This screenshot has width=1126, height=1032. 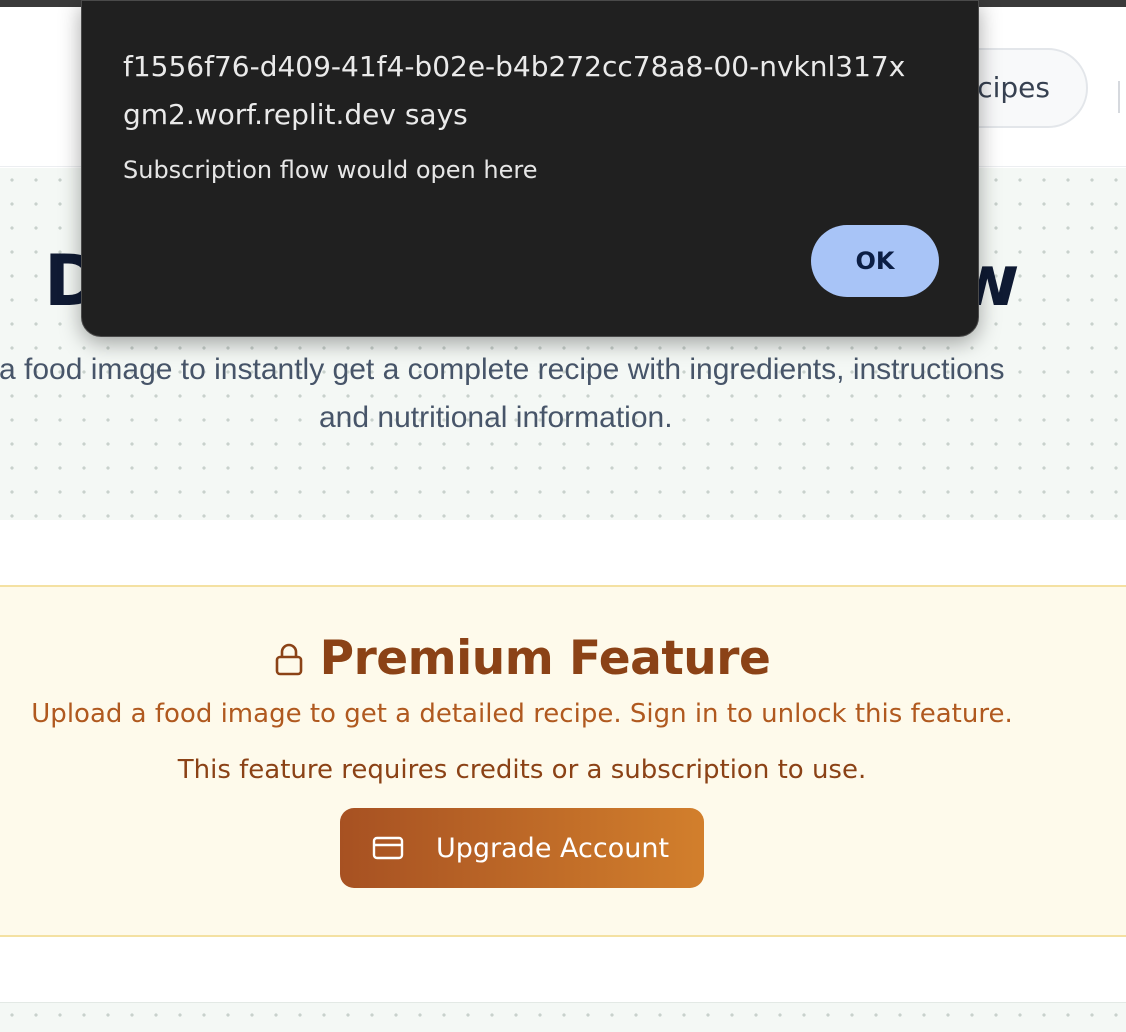 What do you see at coordinates (553, 848) in the screenshot?
I see `upgrade-account-label: Upgrade Account` at bounding box center [553, 848].